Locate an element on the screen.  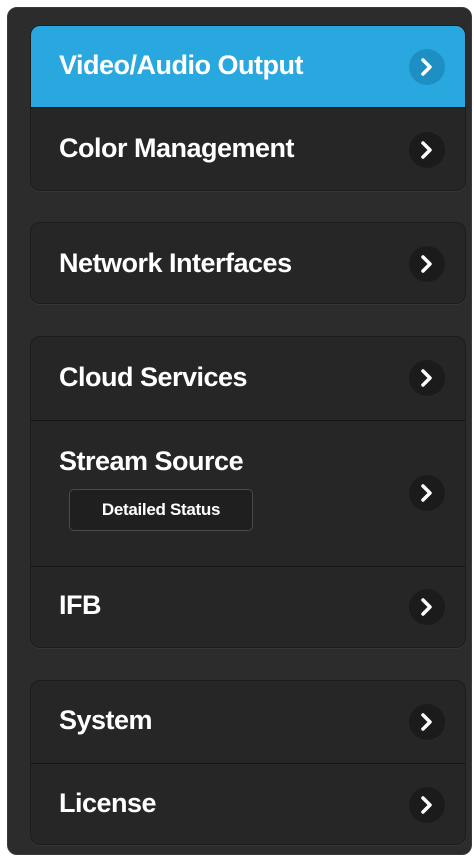
menu-item-label: License is located at coordinates (108, 803).